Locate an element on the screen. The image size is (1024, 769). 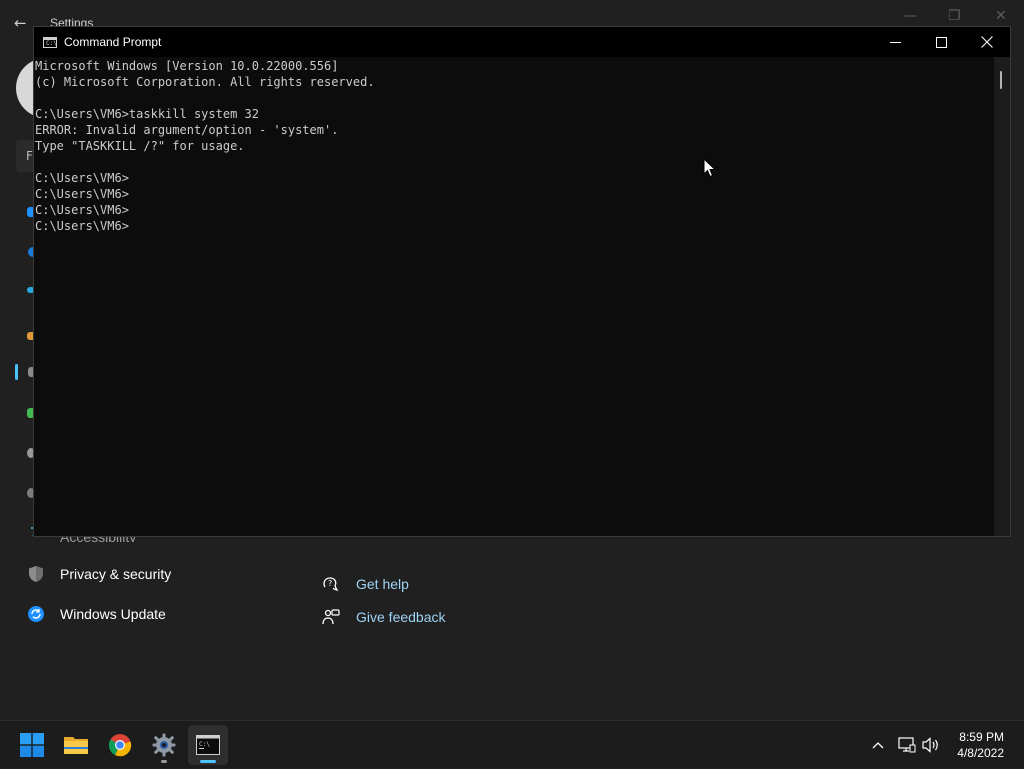
show-hidden-icons-button is located at coordinates (878, 745).